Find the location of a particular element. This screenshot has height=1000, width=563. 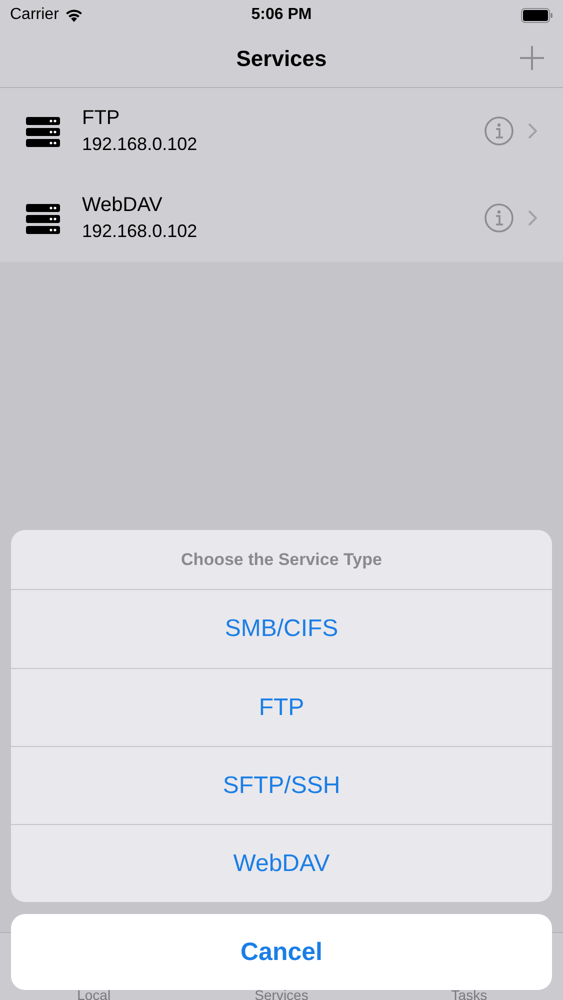

sheet-title: Choose the Service Type is located at coordinates (281, 560).